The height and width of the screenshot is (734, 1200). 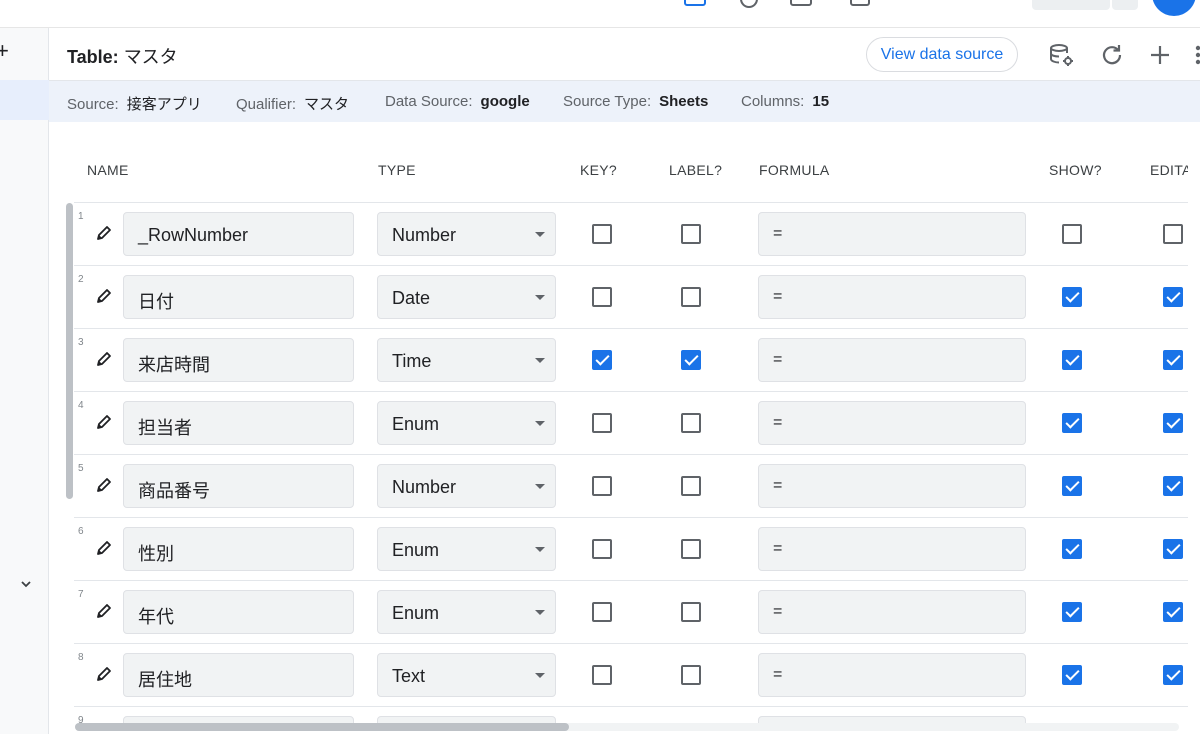 What do you see at coordinates (24, 381) in the screenshot?
I see `left-nav: +` at bounding box center [24, 381].